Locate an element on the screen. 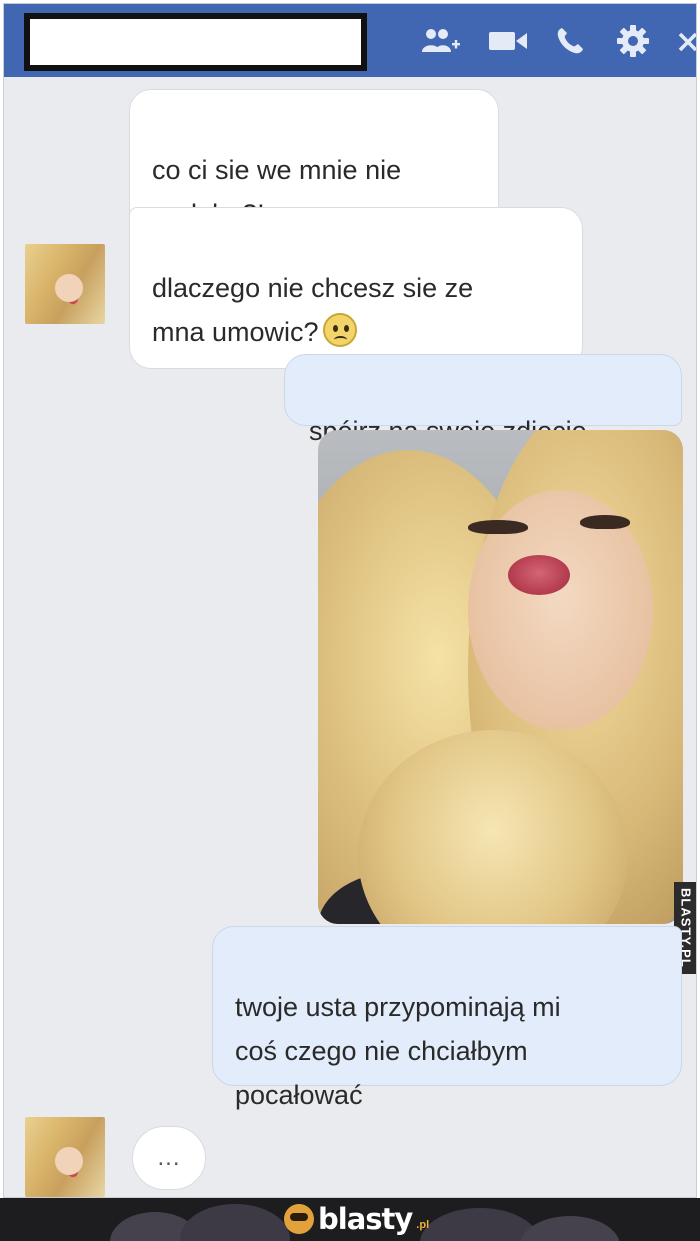 The image size is (700, 1241). photo-lips is located at coordinates (539, 575).